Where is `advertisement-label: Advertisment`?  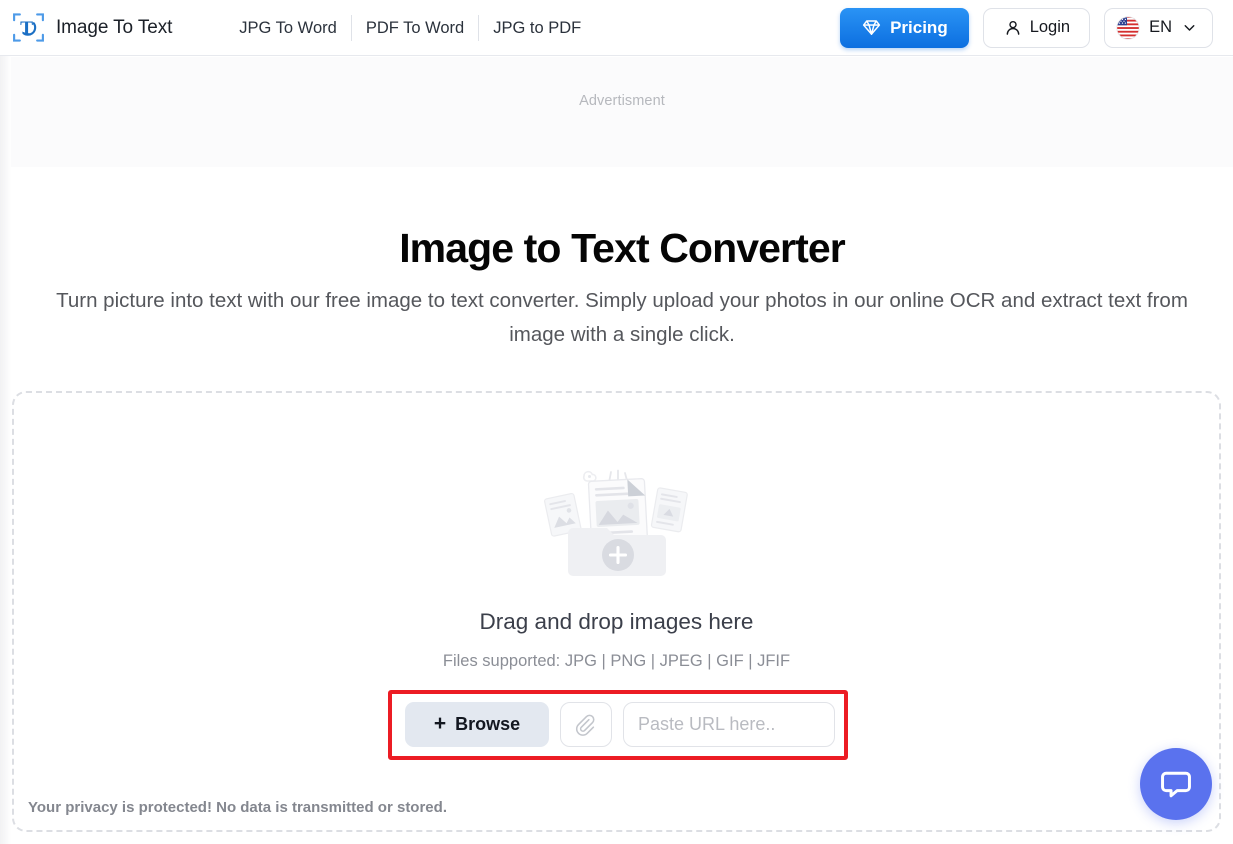
advertisement-label: Advertisment is located at coordinates (622, 101).